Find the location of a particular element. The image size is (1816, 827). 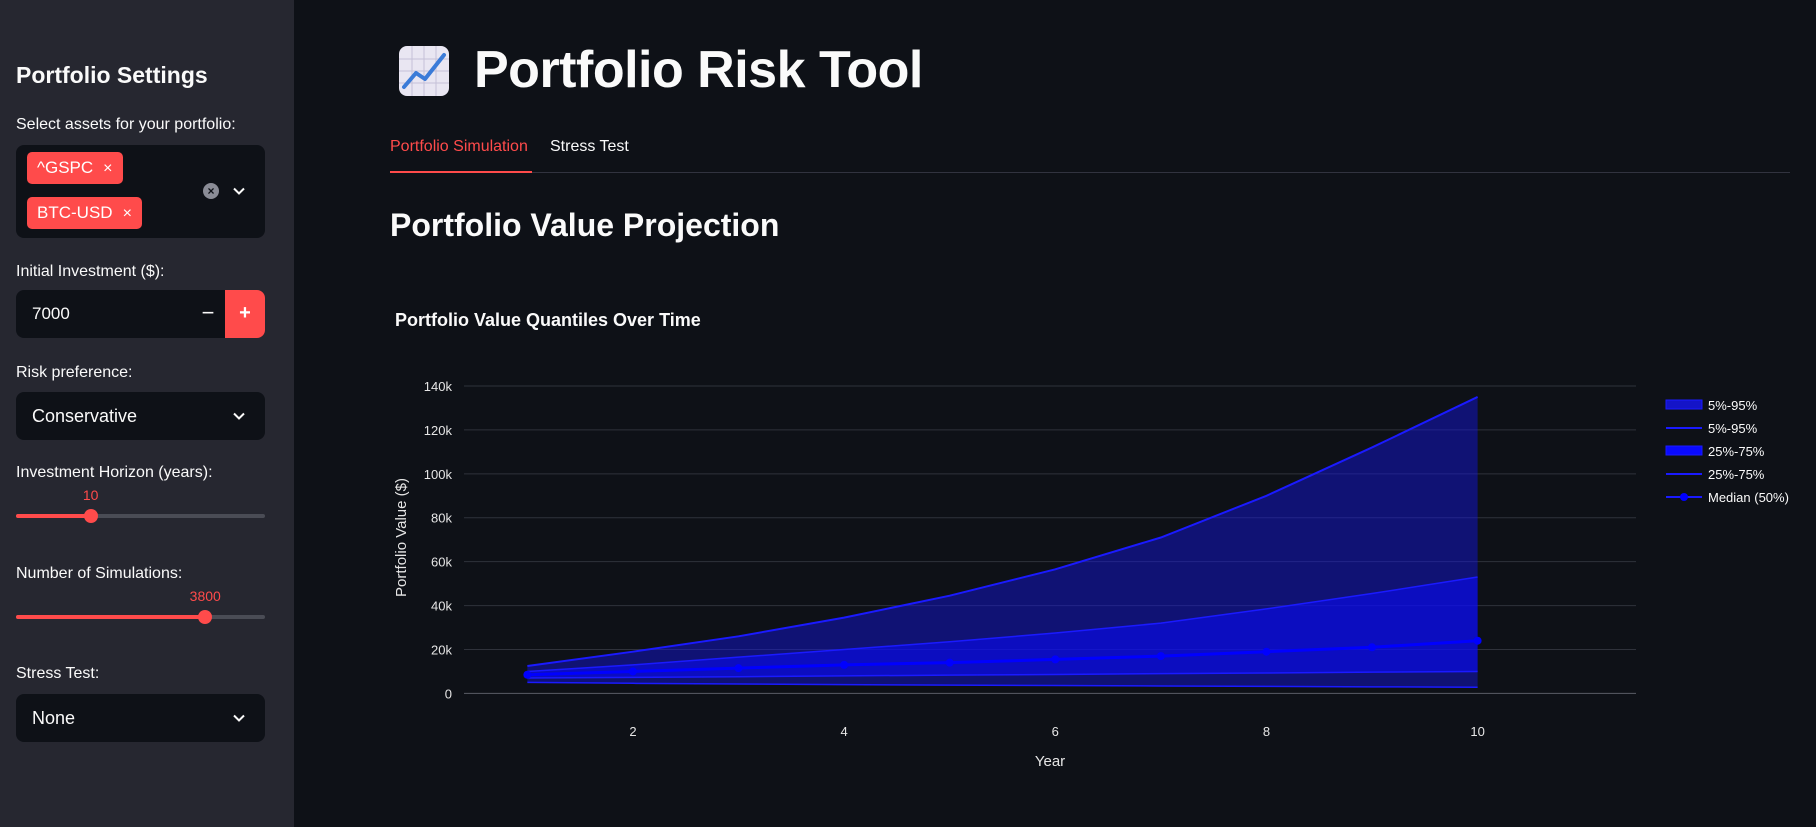

simulations-label: Number of Simulations: is located at coordinates (99, 573).